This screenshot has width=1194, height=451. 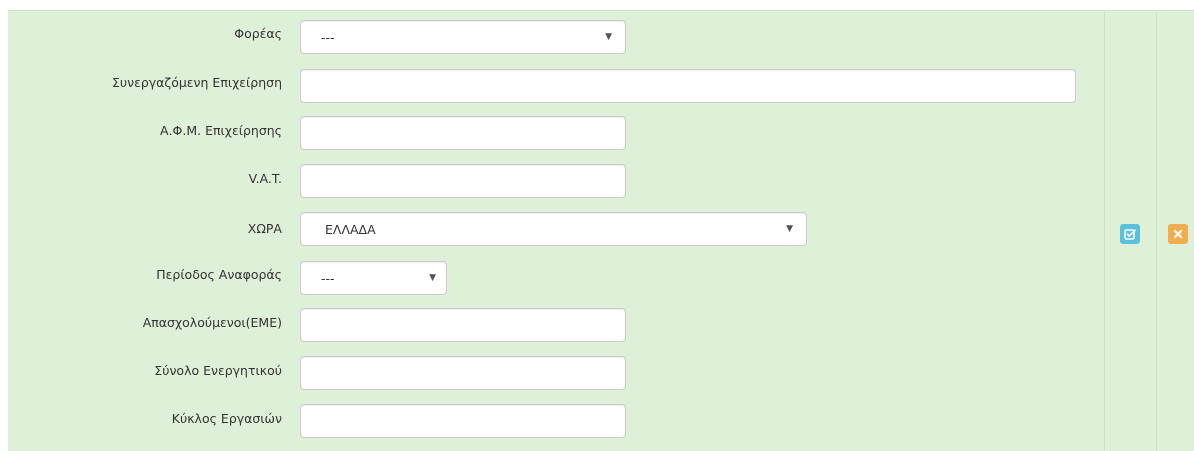 I want to click on label-company-tax-id: Α.Φ.Μ. Επιχείρησης, so click(x=221, y=130).